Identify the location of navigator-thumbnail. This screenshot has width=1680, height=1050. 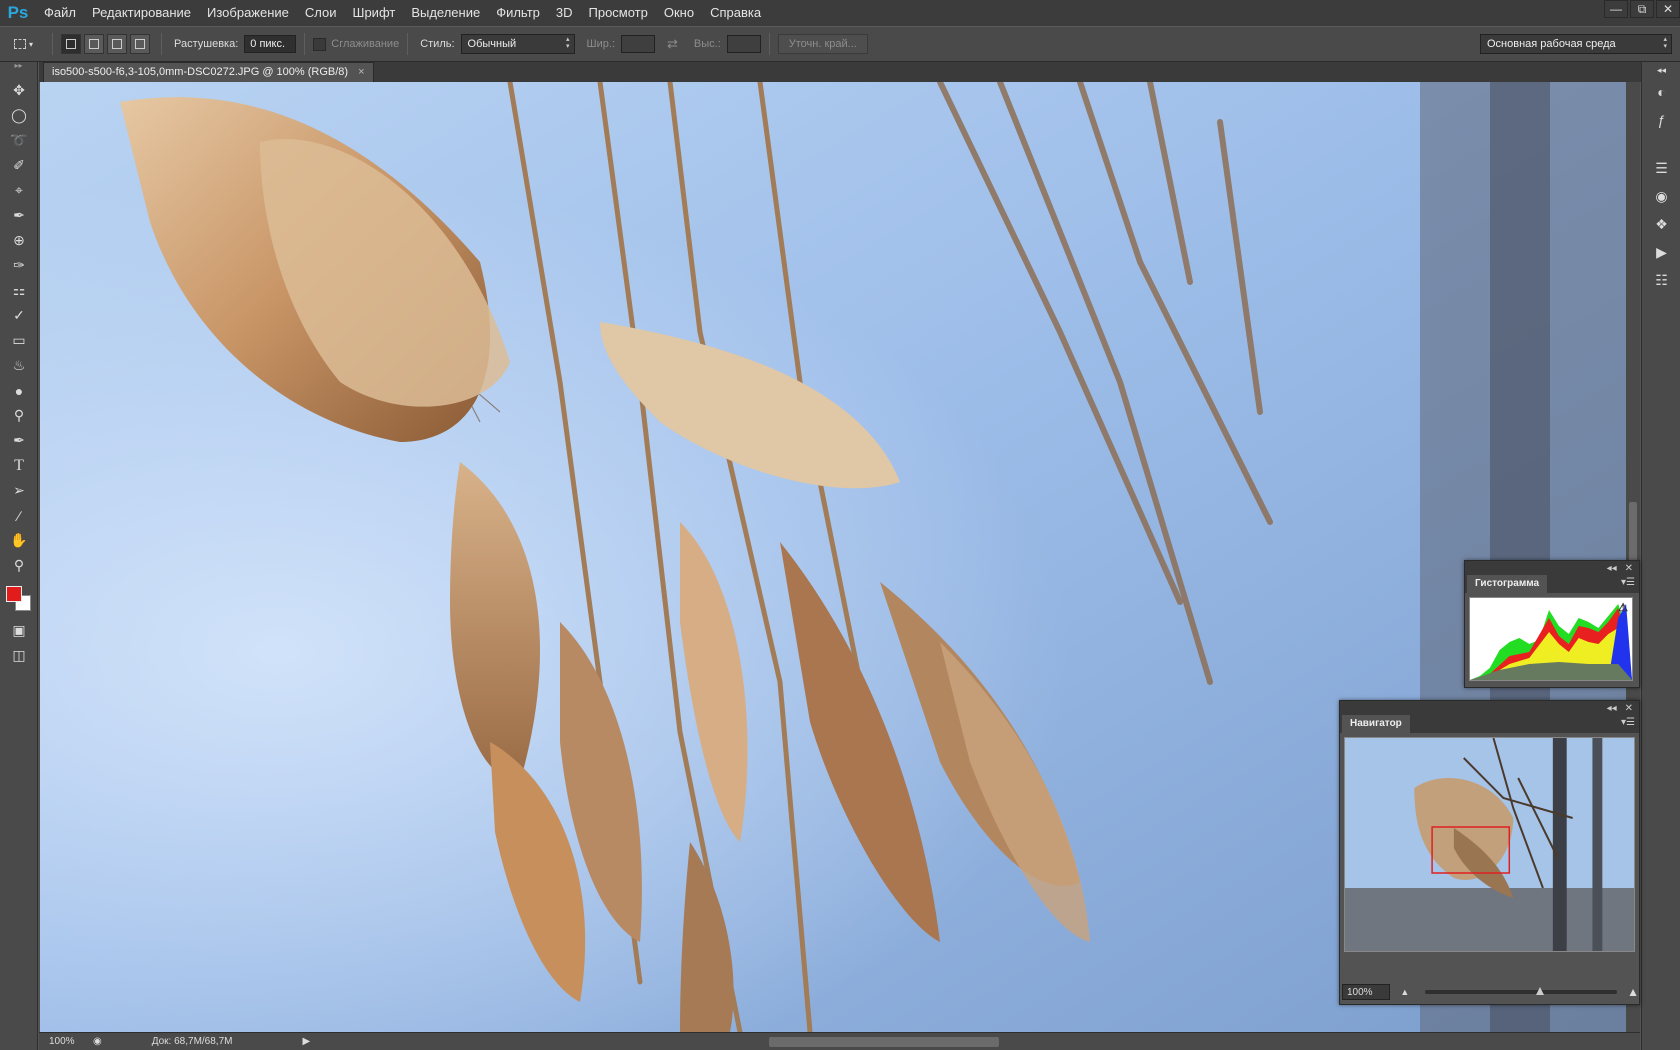
(1489, 844).